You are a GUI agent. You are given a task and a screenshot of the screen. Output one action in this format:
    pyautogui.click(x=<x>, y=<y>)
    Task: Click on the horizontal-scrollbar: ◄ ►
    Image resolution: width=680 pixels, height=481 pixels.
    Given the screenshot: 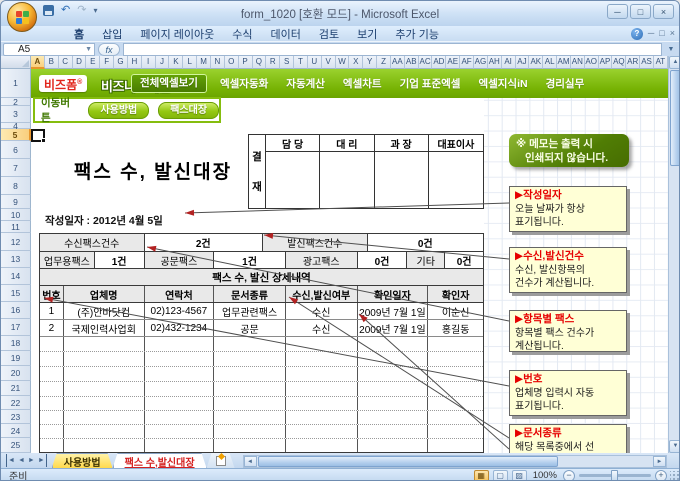 What is the action you would take?
    pyautogui.click(x=454, y=461)
    